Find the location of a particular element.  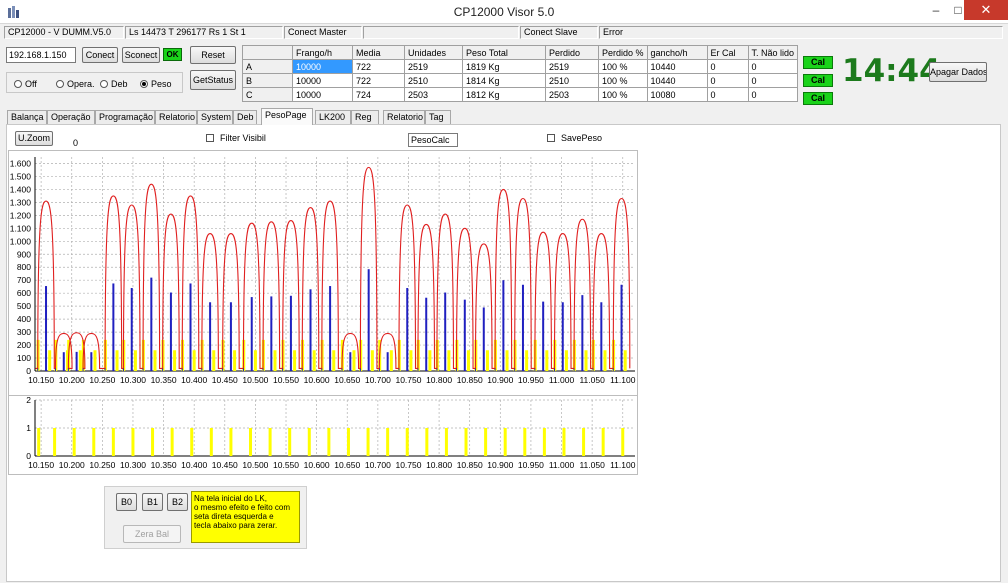

tab-operacao: Operação is located at coordinates (71, 117).